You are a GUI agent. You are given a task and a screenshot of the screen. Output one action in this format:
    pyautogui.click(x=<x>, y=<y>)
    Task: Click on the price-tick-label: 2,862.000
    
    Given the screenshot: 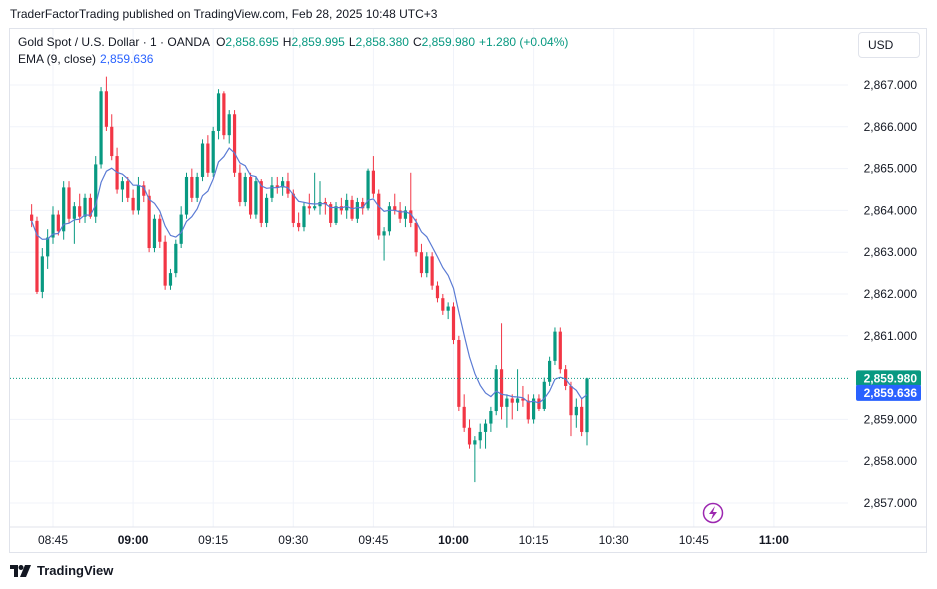 What is the action you would take?
    pyautogui.click(x=891, y=294)
    